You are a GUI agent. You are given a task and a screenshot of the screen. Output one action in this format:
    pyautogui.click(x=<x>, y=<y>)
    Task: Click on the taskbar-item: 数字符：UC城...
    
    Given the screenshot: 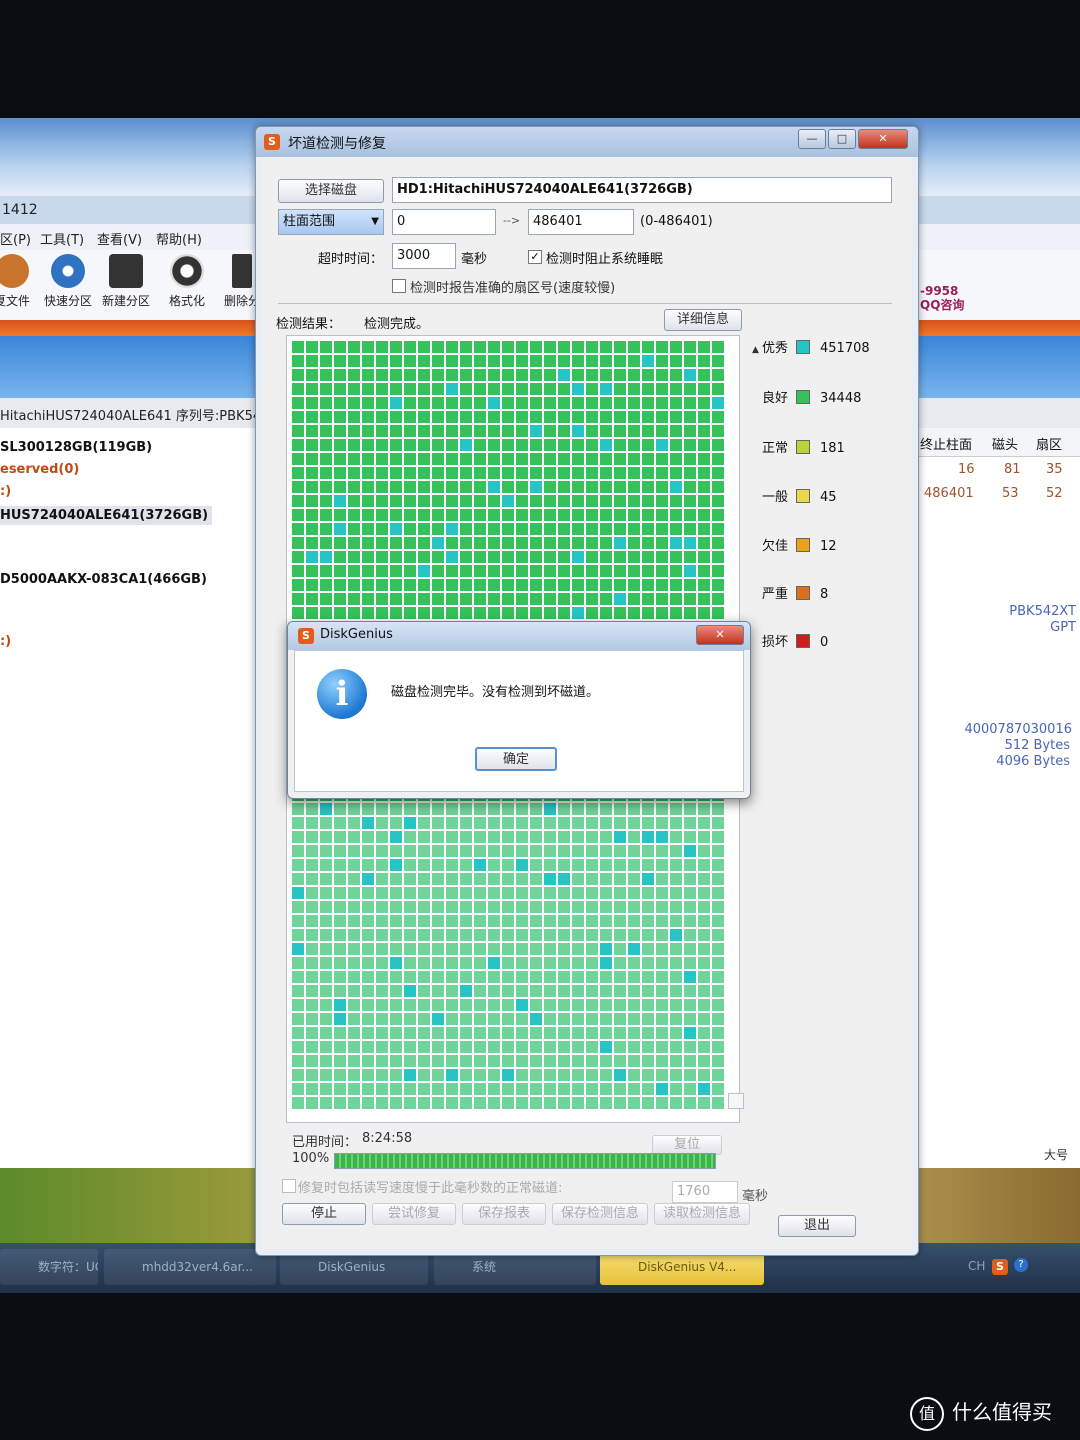 What is the action you would take?
    pyautogui.click(x=49, y=1267)
    